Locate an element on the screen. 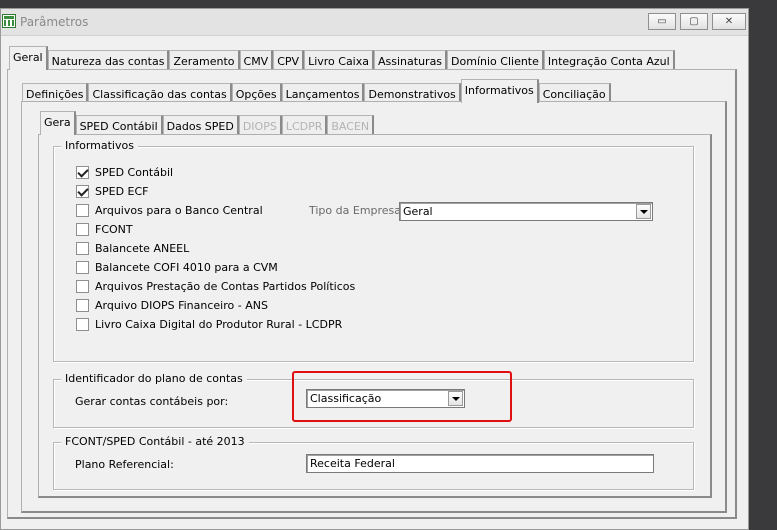 Image resolution: width=777 pixels, height=530 pixels. gerar-contas-select: Classificação is located at coordinates (385, 398).